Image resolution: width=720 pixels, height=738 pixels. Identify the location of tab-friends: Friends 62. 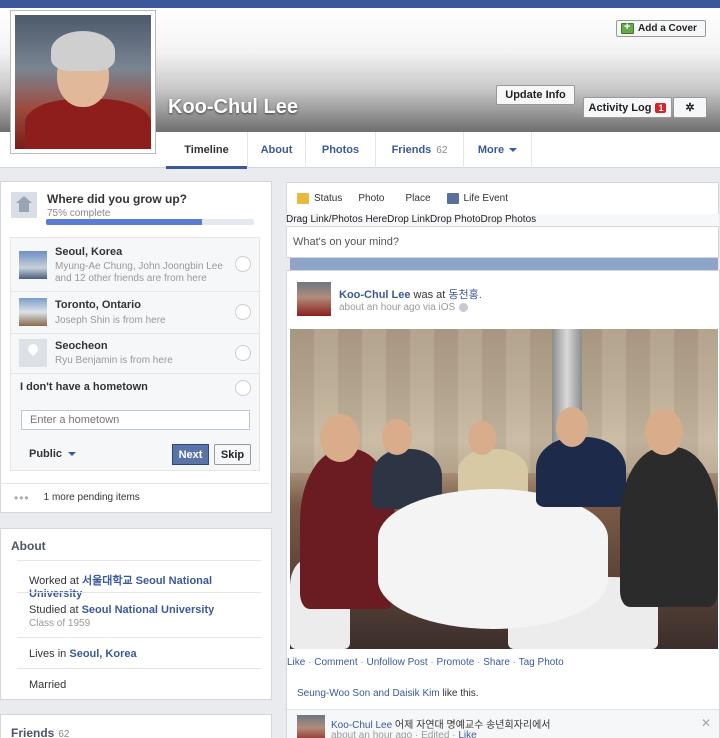
(420, 150).